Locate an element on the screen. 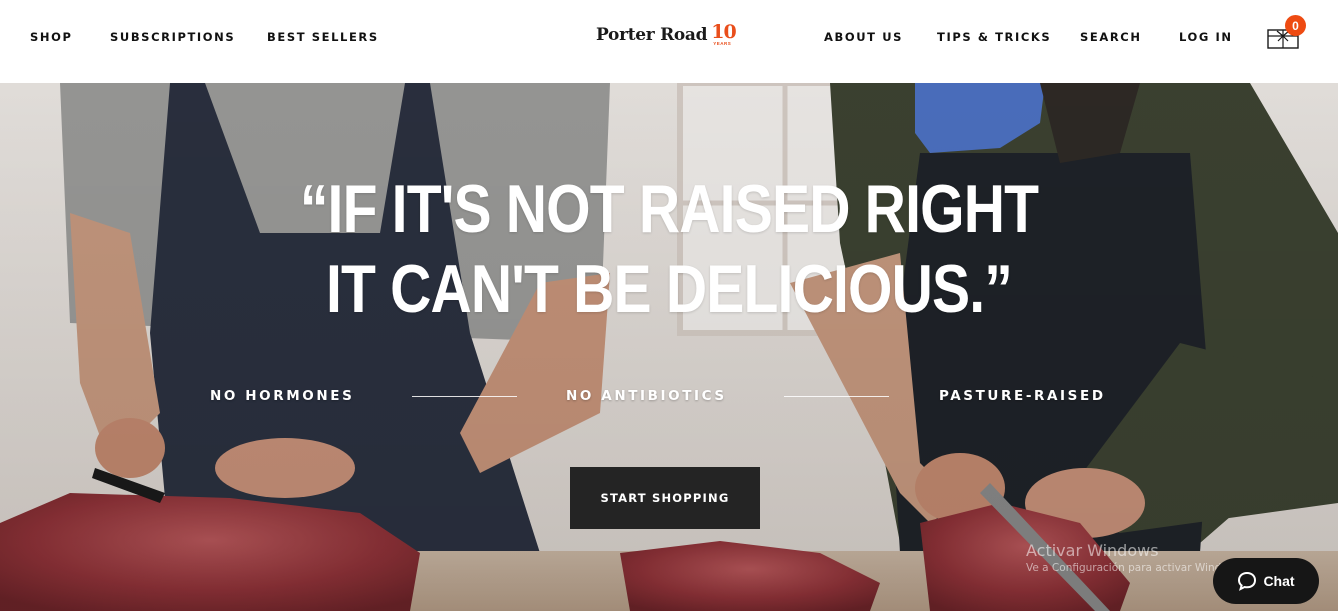 The width and height of the screenshot is (1338, 611). nav-log-in: LOG IN is located at coordinates (1206, 37).